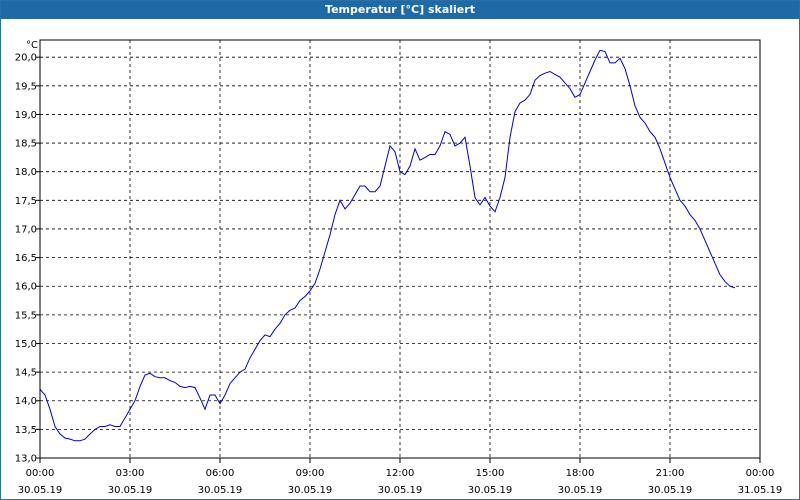 This screenshot has width=800, height=500. What do you see at coordinates (26, 315) in the screenshot?
I see `y-tick-label: 15,5` at bounding box center [26, 315].